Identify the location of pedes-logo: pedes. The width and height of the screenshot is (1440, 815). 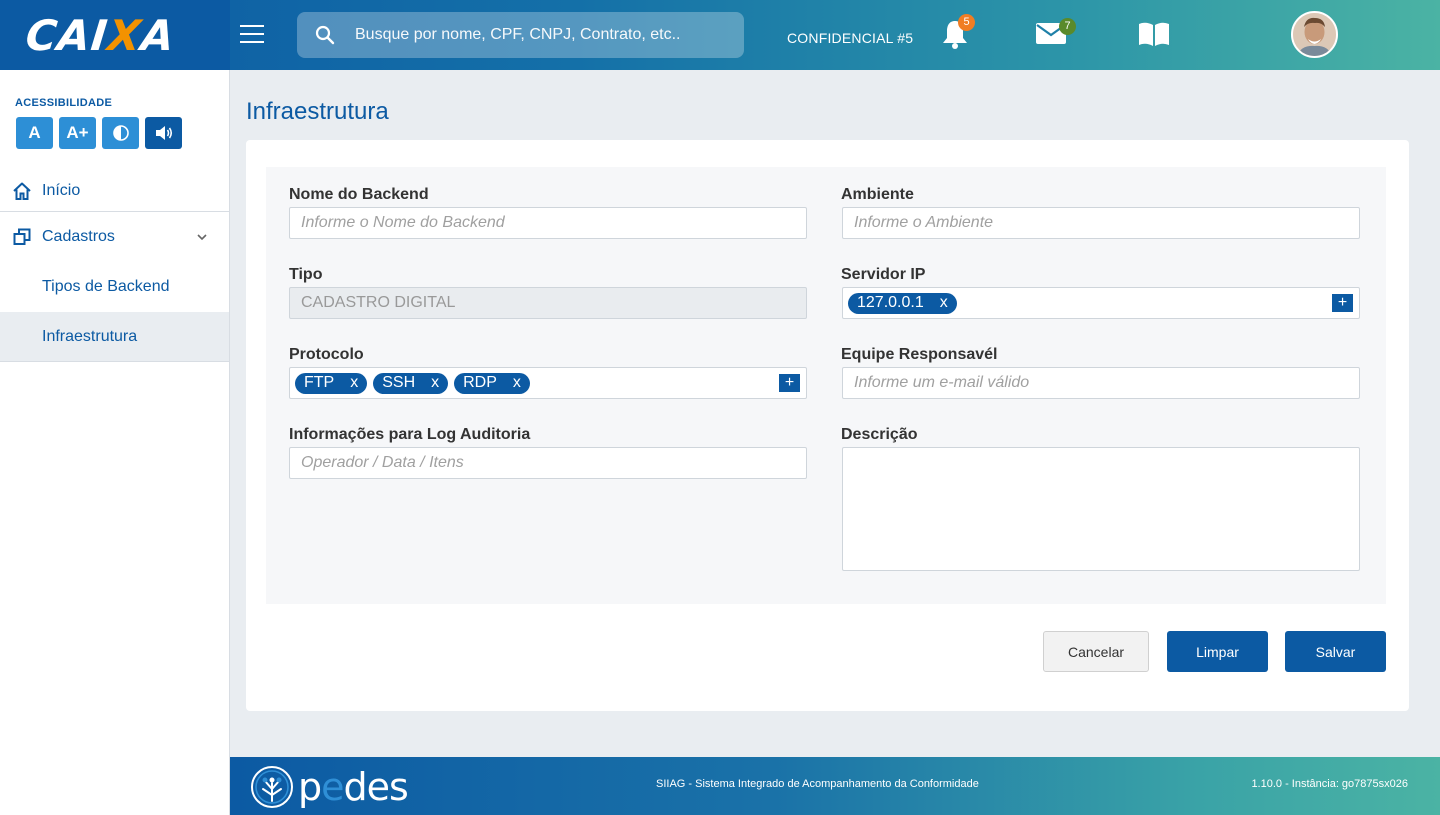
(329, 787).